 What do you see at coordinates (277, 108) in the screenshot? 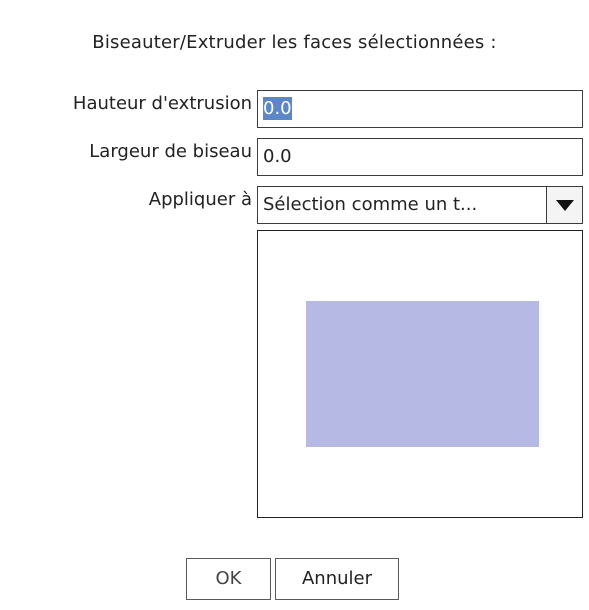
I see `extrusion-height-value: 0.0` at bounding box center [277, 108].